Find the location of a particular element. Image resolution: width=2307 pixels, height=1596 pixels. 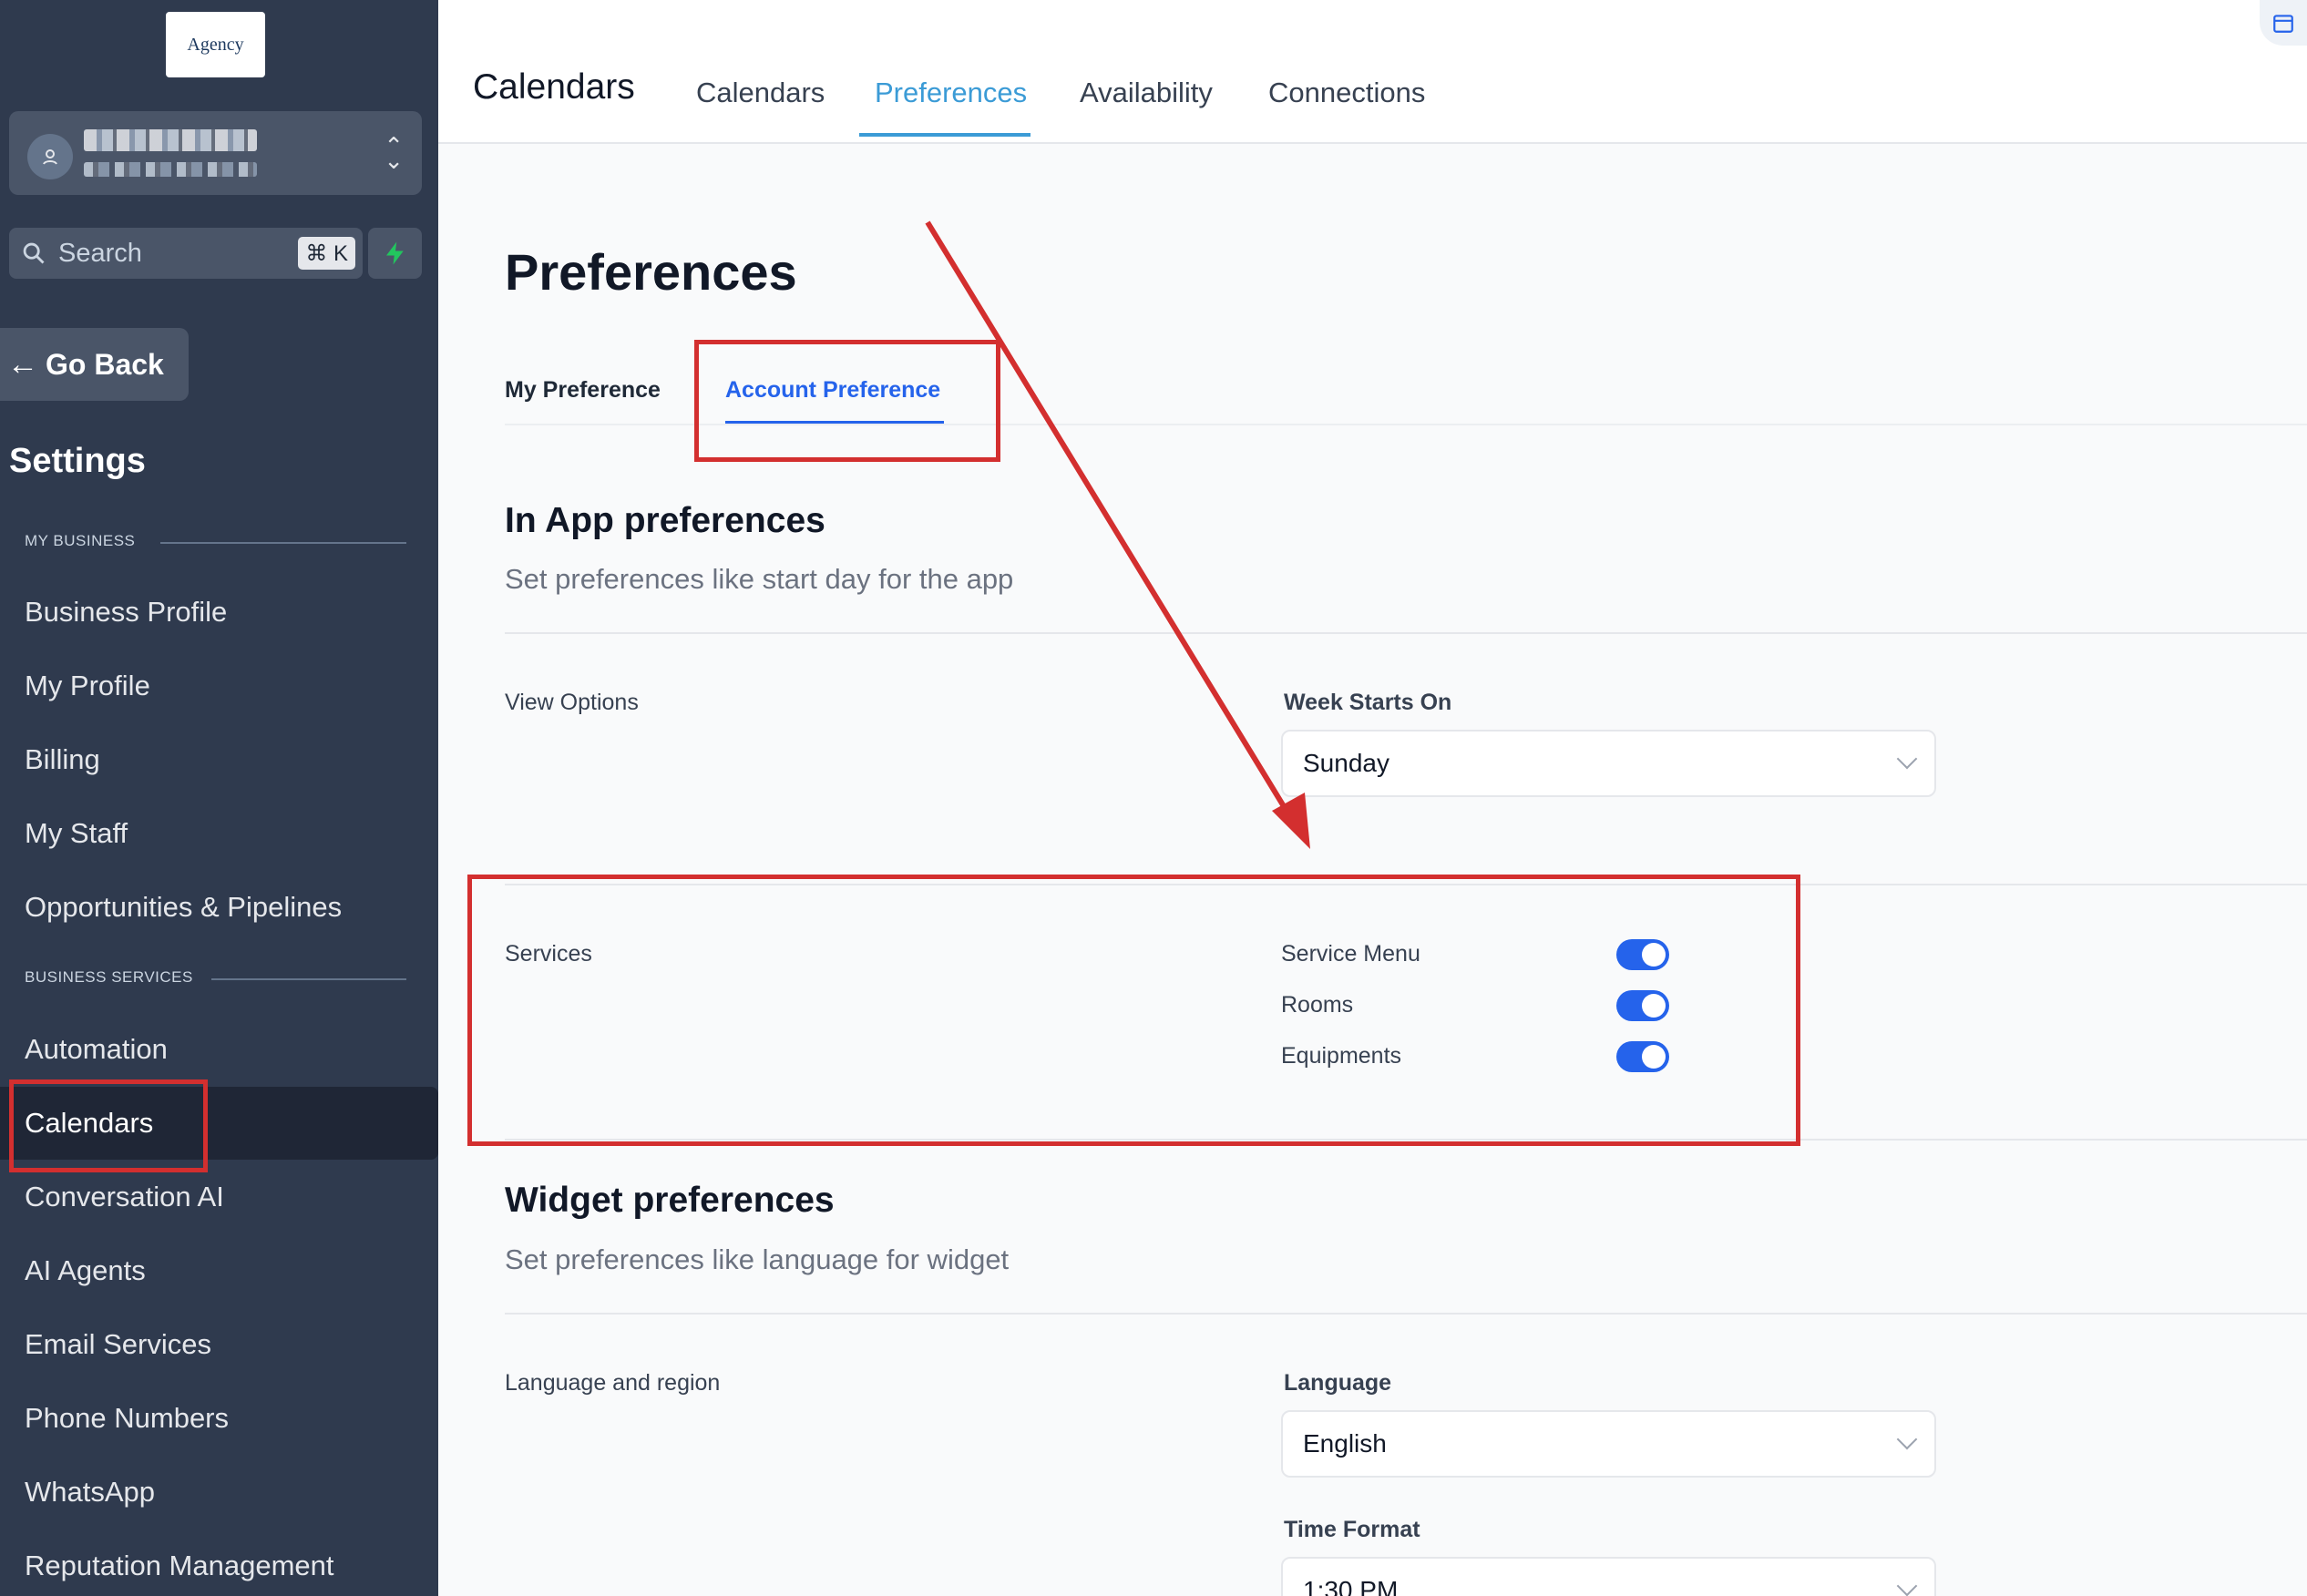

rooms-toggle is located at coordinates (1642, 1005).